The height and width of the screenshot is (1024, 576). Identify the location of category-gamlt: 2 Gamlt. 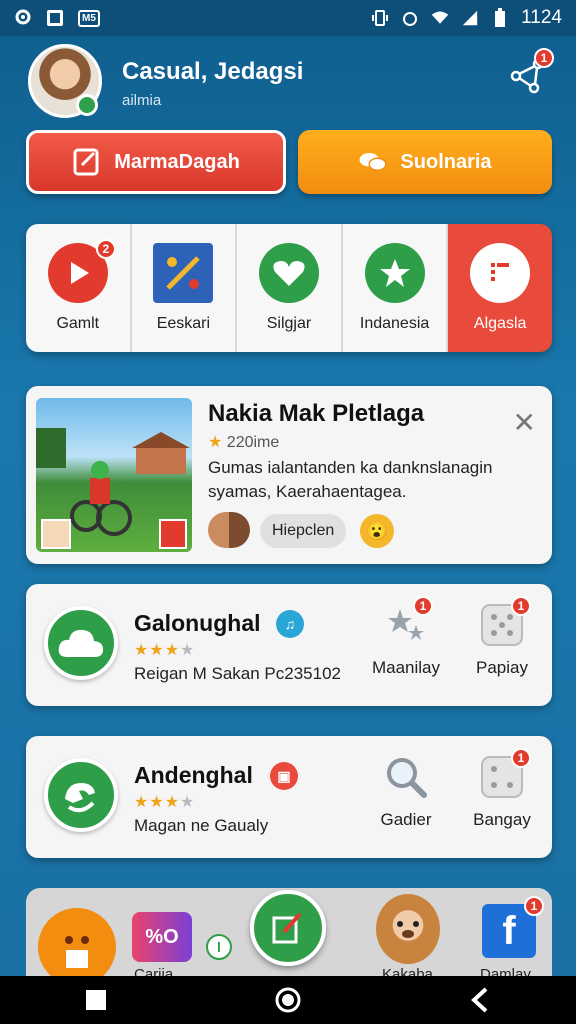
(79, 288).